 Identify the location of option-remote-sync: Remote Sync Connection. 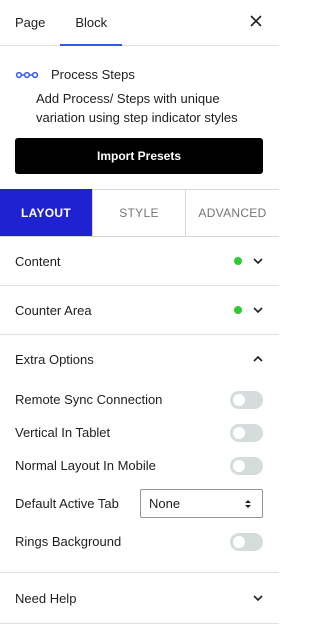
(139, 399).